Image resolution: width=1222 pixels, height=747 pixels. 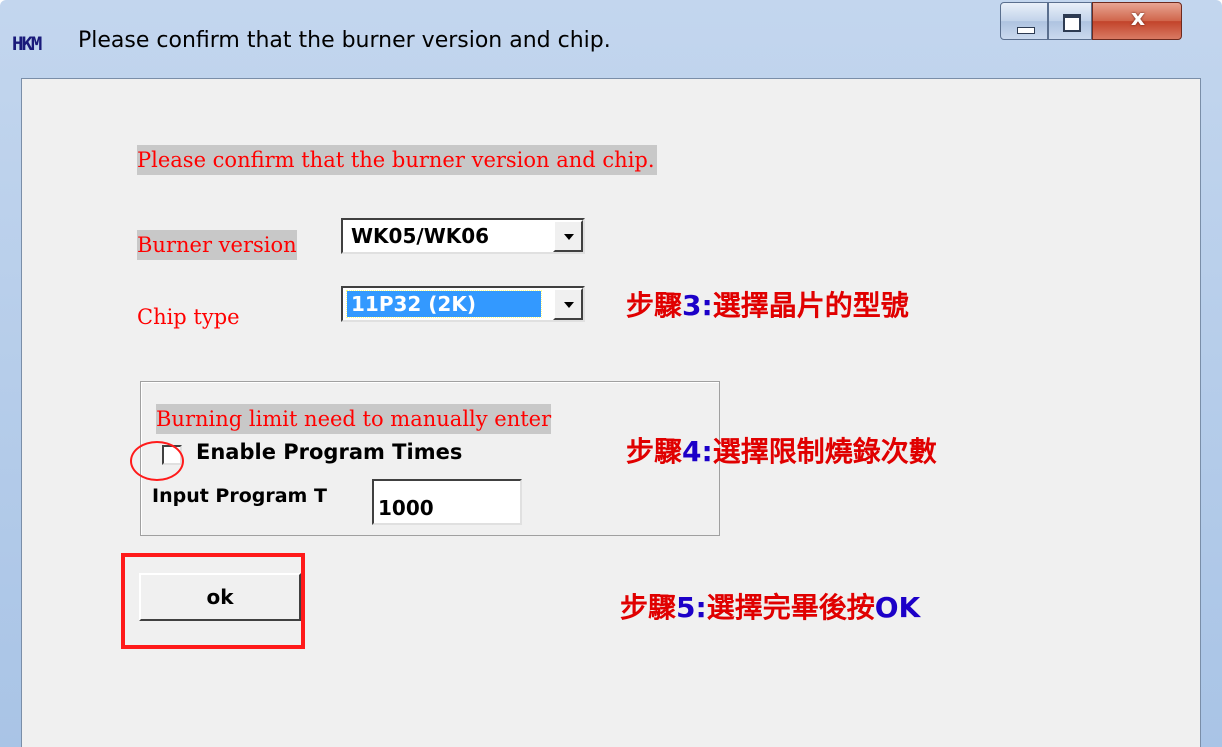 I want to click on app-logo-icon: HKM, so click(x=27, y=44).